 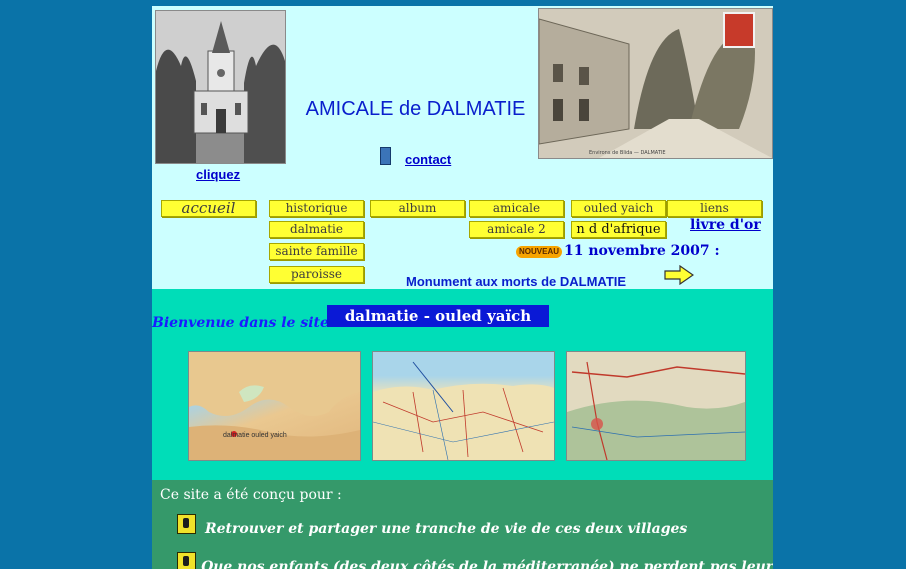 I want to click on map-blida, so click(x=656, y=406).